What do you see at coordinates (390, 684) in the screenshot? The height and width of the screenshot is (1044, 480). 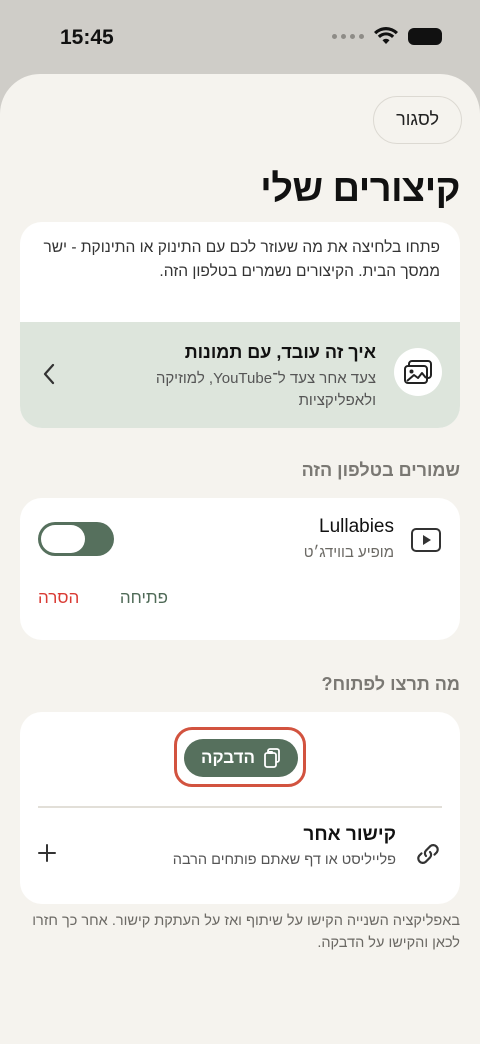 I see `open-section-heading: מה תרצו לפתוח?` at bounding box center [390, 684].